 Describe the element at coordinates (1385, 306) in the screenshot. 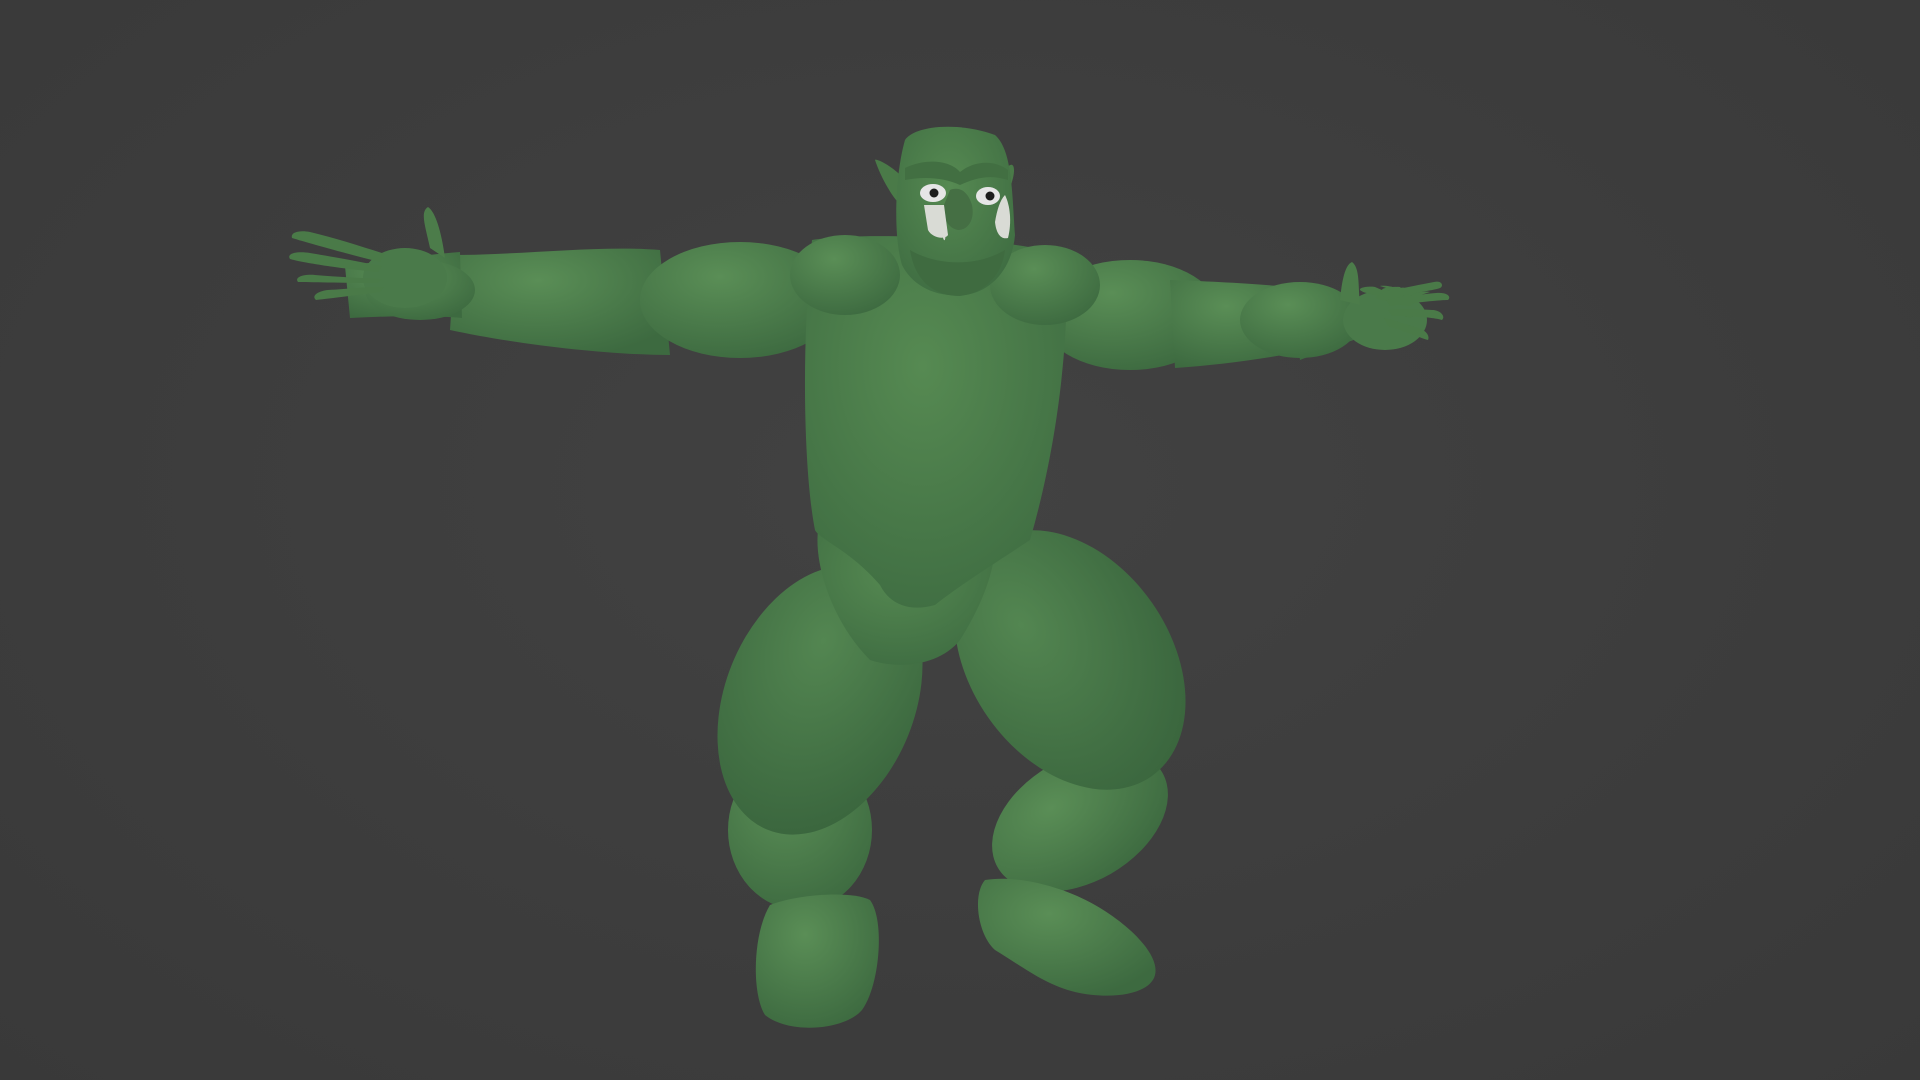

I see `right-hand` at that location.